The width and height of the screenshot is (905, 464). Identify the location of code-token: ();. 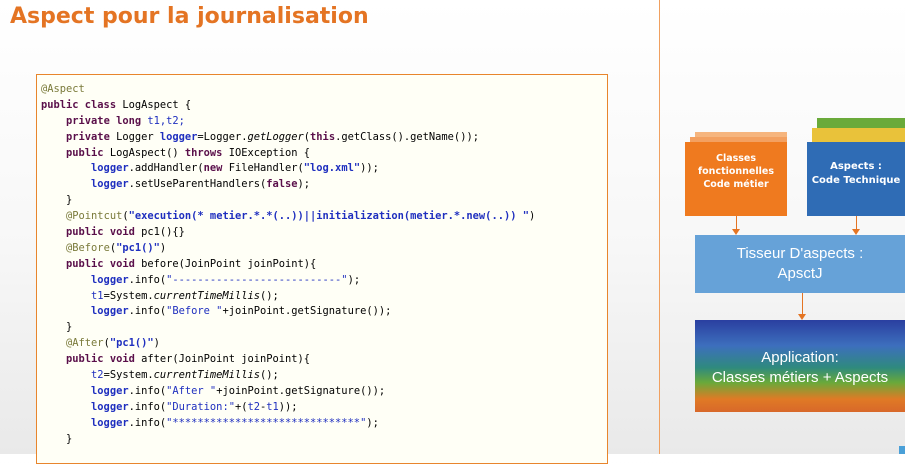
(269, 295).